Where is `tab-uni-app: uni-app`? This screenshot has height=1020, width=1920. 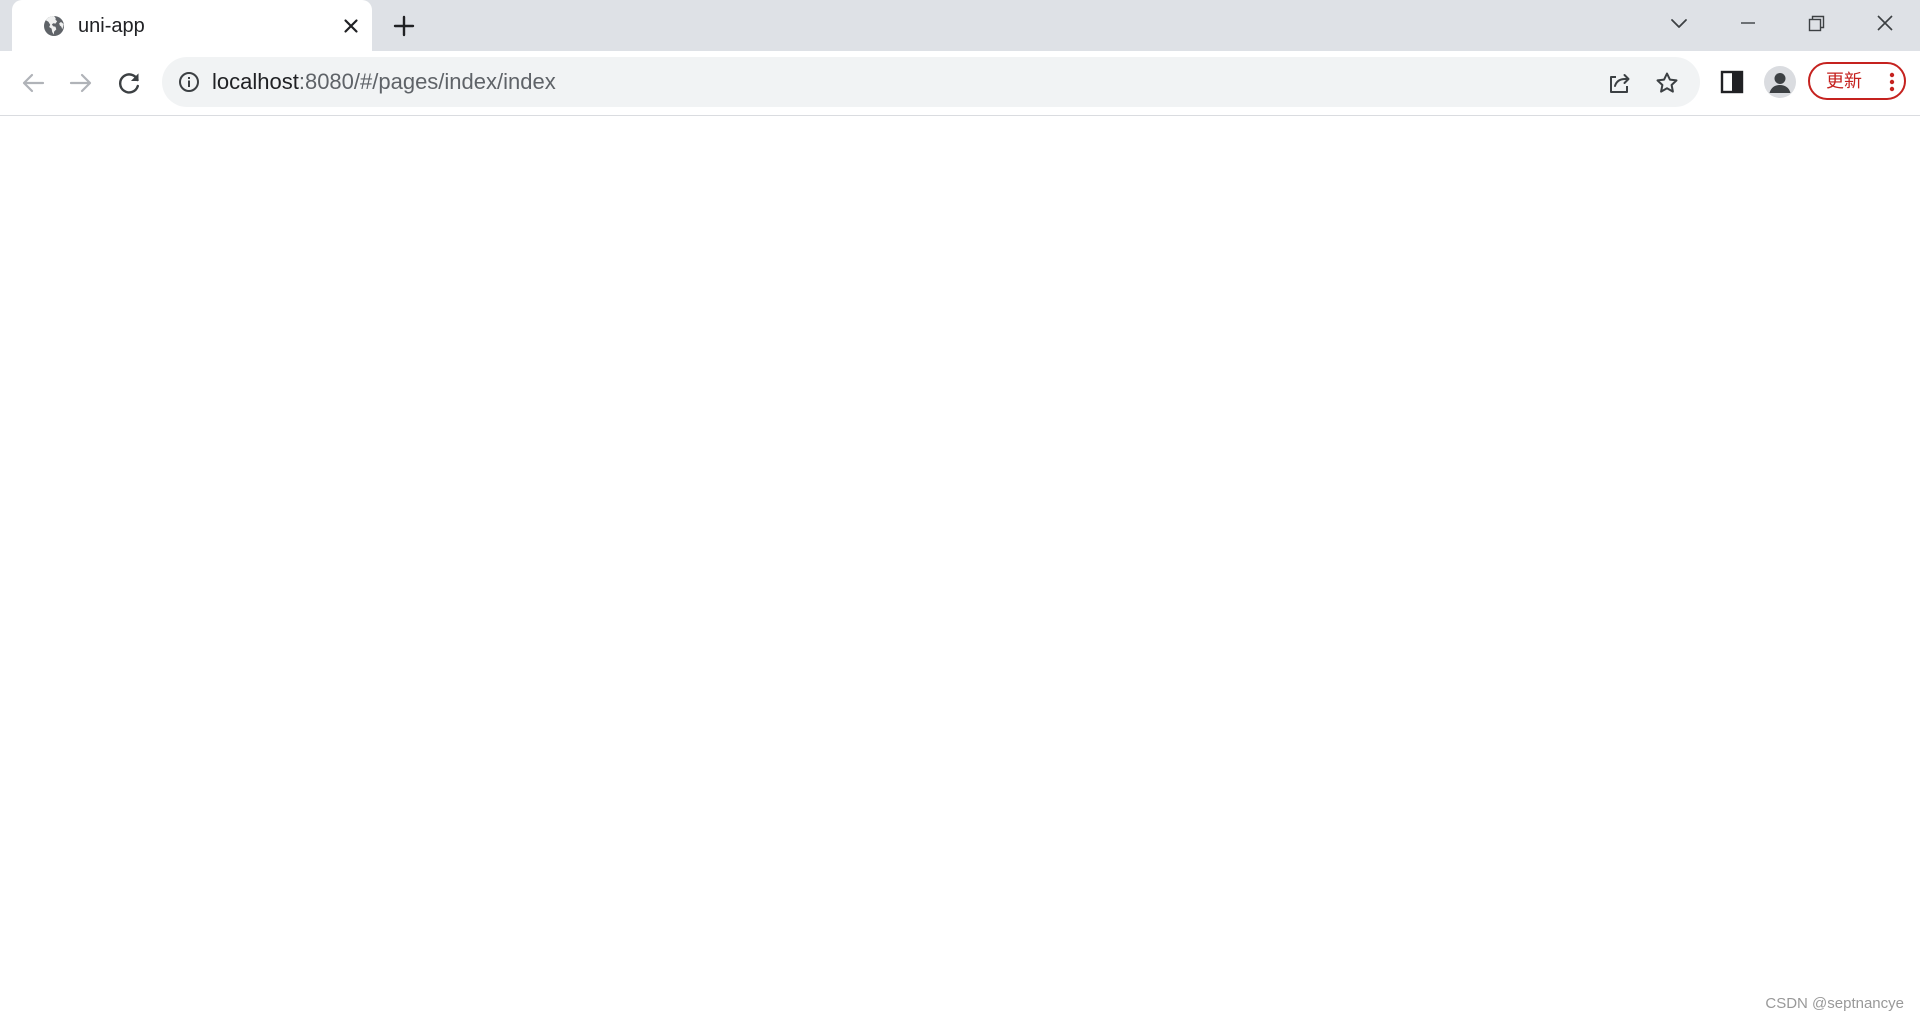 tab-uni-app: uni-app is located at coordinates (192, 25).